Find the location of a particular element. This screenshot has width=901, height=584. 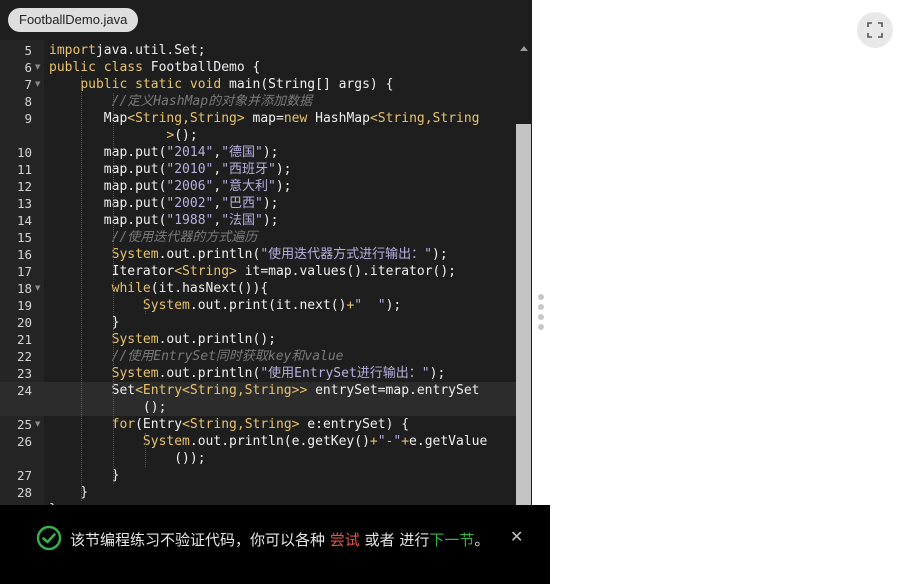

code-line: 21 System.out.println(); is located at coordinates (258, 339).